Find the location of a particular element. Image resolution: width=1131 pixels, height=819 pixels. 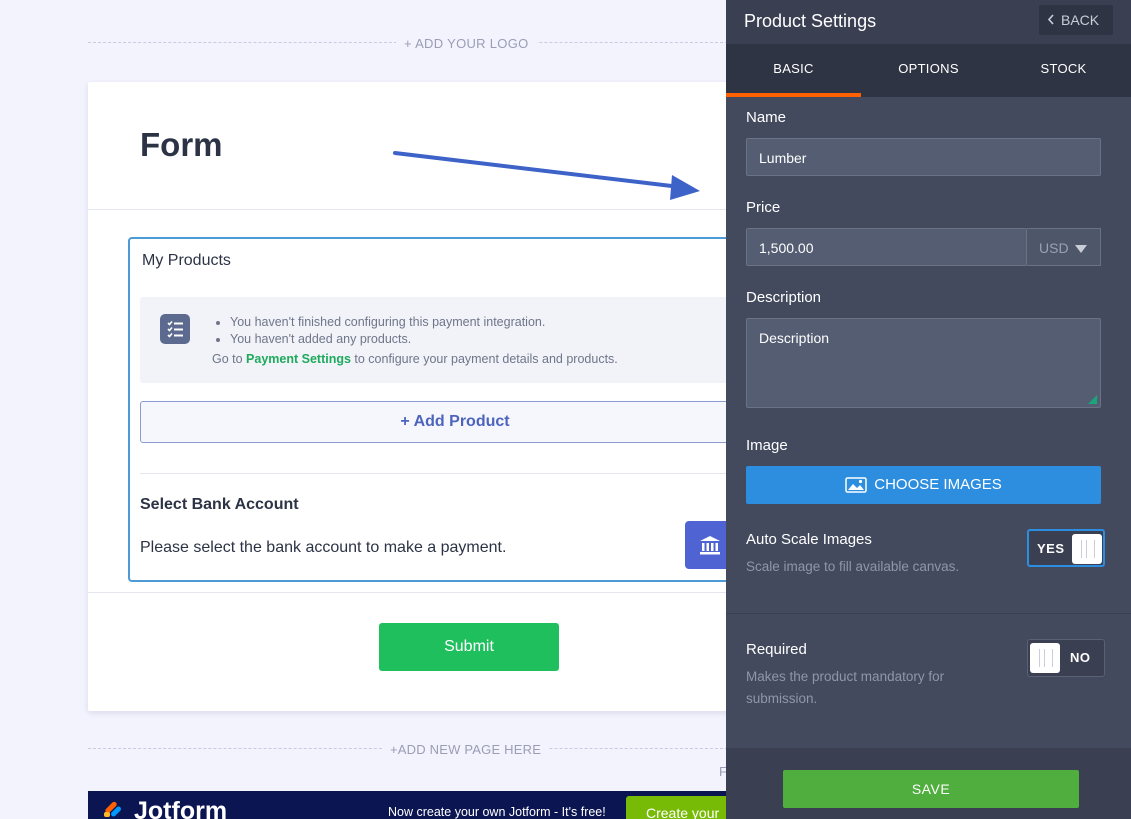

tab-basic: BASIC is located at coordinates (793, 70).